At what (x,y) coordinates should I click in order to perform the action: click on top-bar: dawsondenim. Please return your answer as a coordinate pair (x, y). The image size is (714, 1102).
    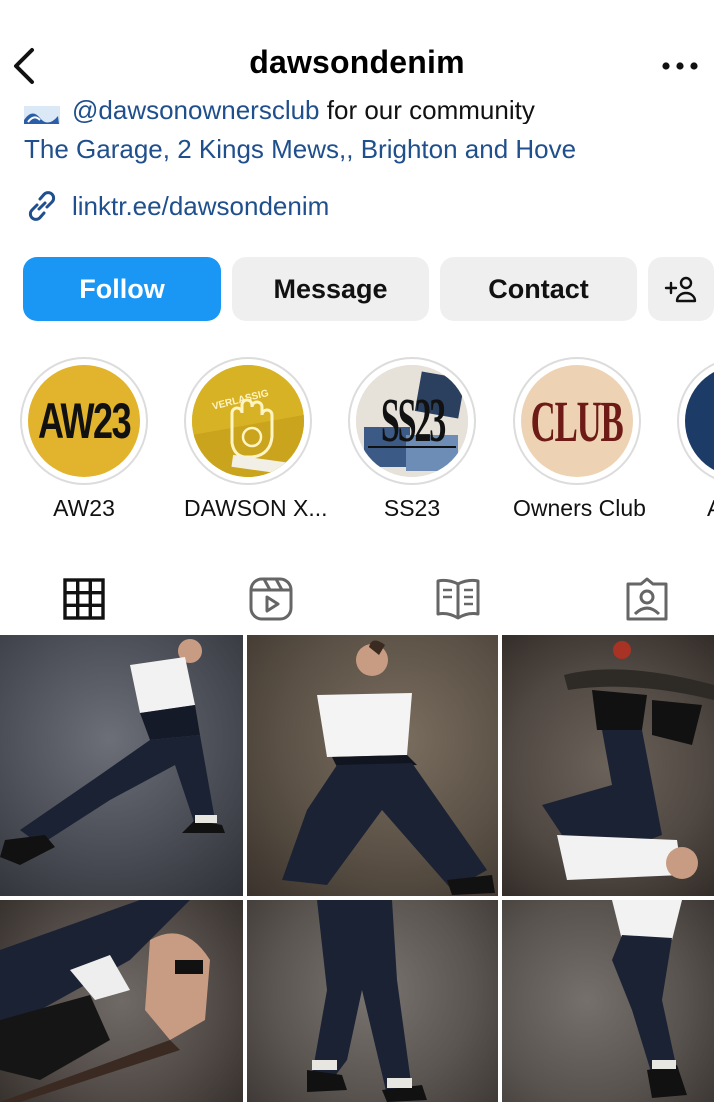
    Looking at the image, I should click on (357, 50).